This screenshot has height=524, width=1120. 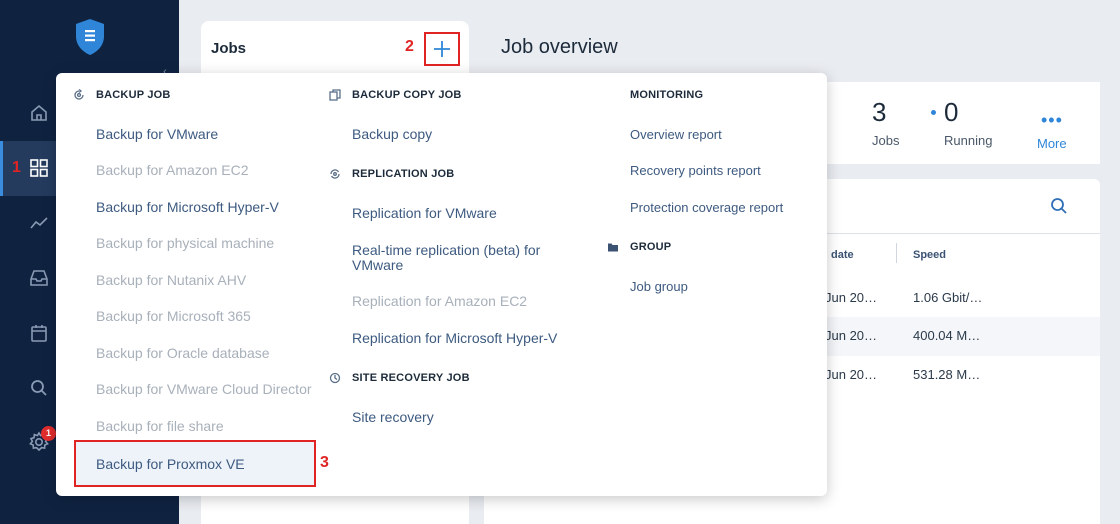 I want to click on menu-item-backup-proxmox: Backup for Proxmox VE, so click(x=195, y=463).